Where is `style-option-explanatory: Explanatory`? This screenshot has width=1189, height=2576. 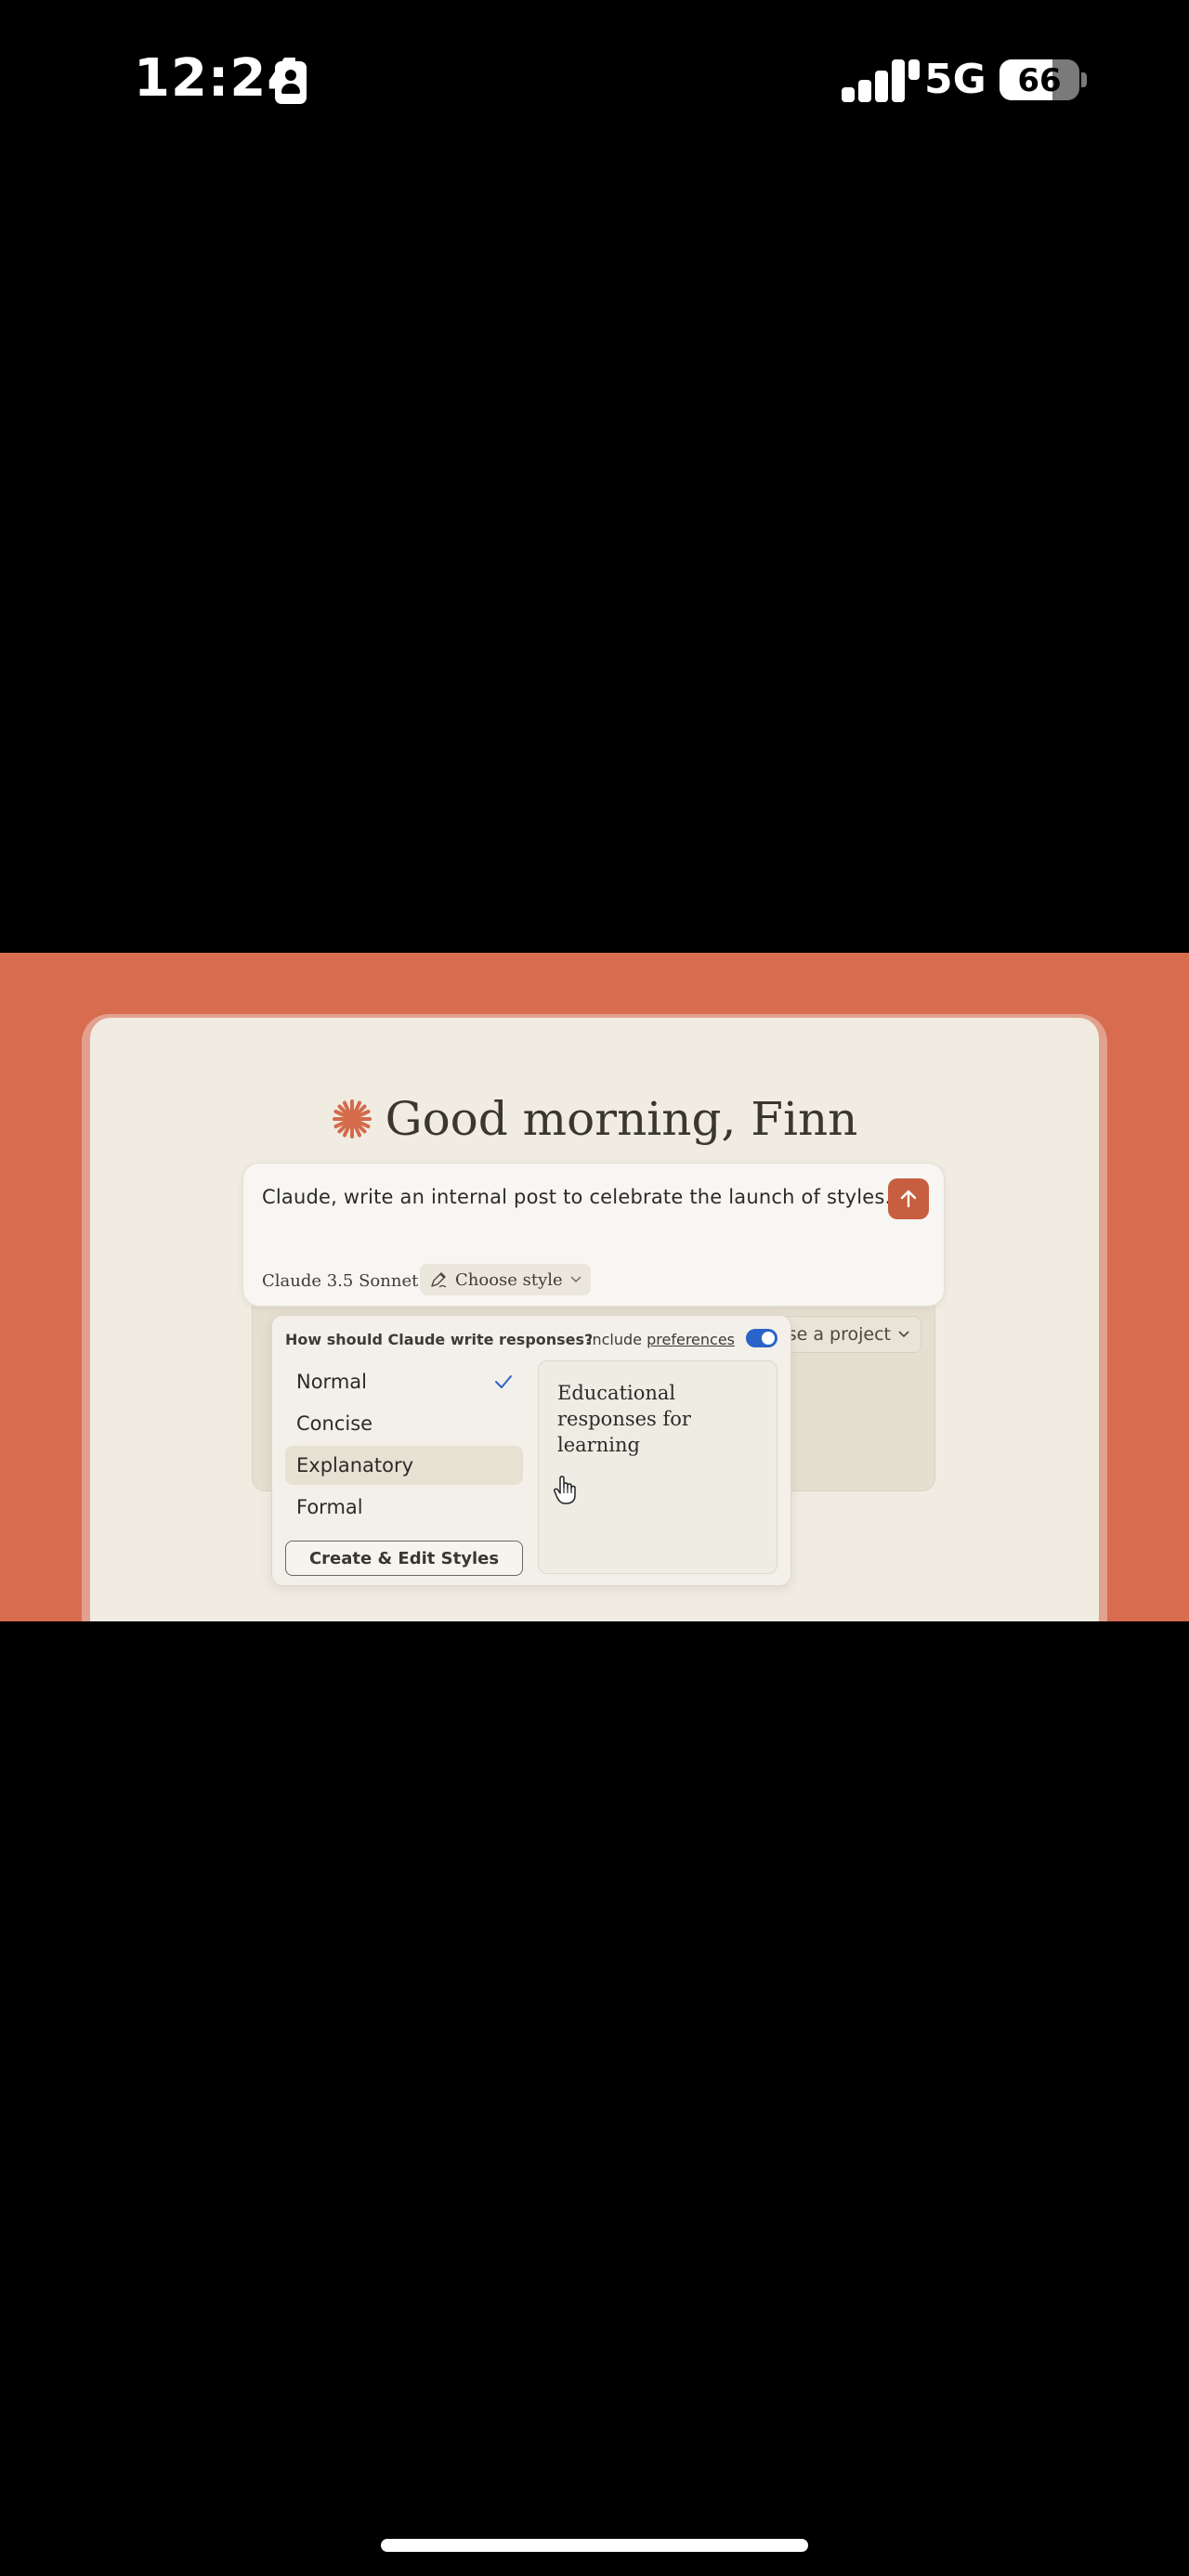
style-option-explanatory: Explanatory is located at coordinates (404, 1465).